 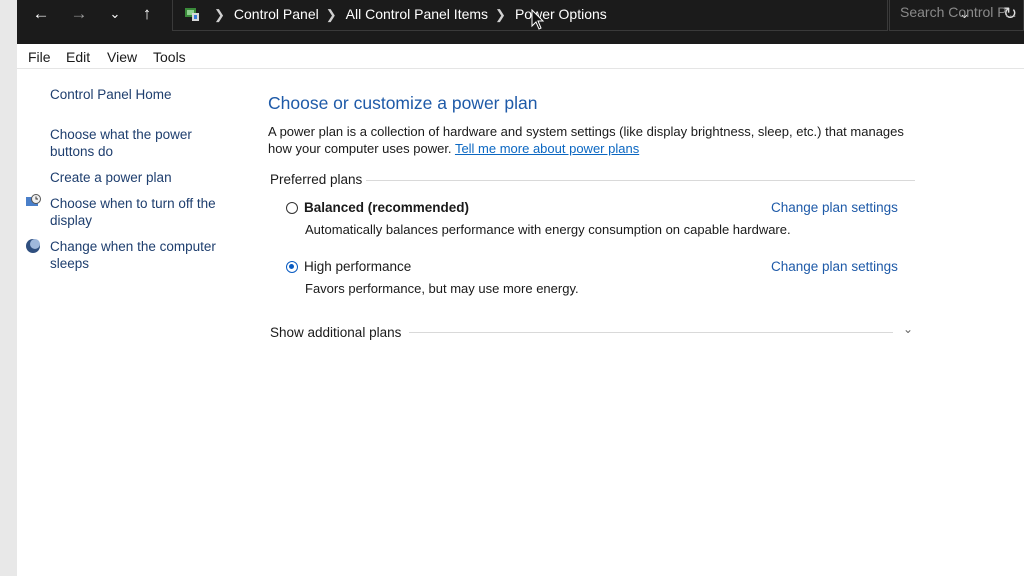 I want to click on create-power-plan-link: Create a power plan, so click(x=111, y=177).